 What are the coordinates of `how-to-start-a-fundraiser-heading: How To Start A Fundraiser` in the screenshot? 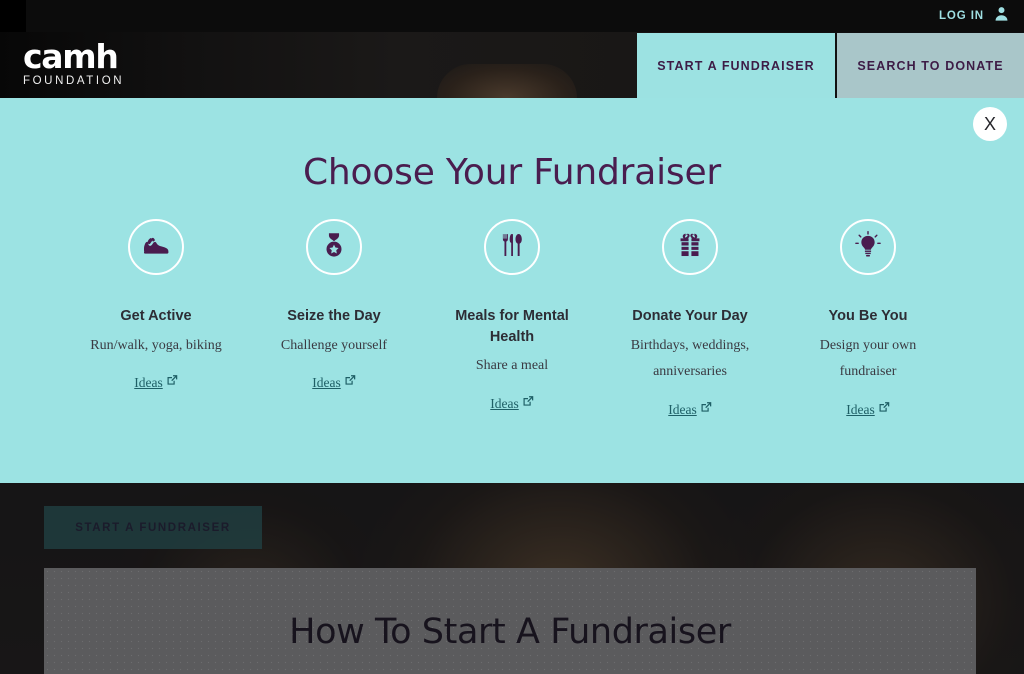 It's located at (510, 632).